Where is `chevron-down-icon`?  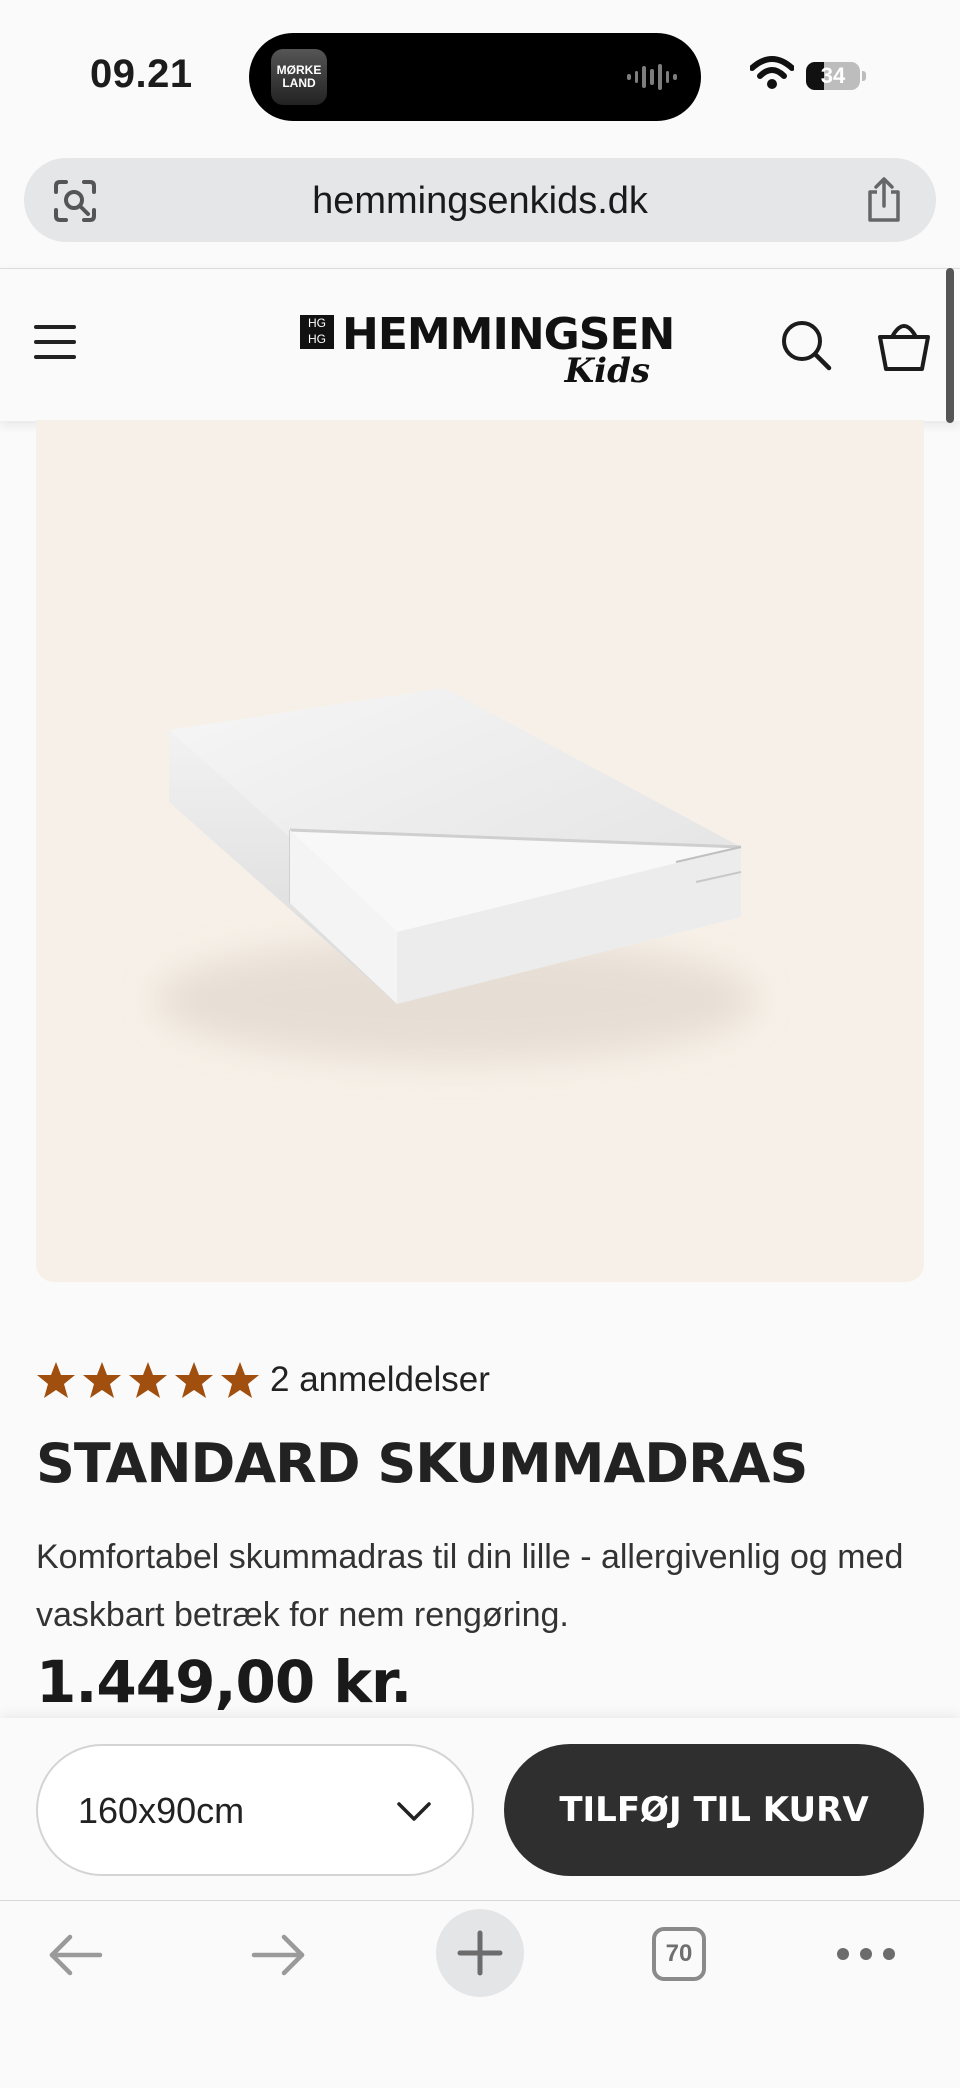
chevron-down-icon is located at coordinates (414, 1811).